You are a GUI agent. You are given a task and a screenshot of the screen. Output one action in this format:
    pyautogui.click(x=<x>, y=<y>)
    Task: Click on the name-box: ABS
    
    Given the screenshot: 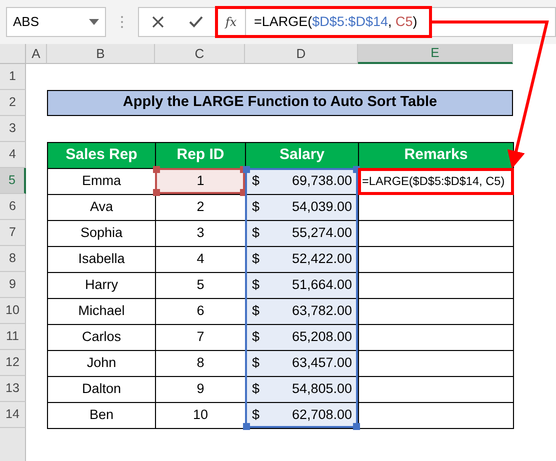 What is the action you would take?
    pyautogui.click(x=56, y=22)
    